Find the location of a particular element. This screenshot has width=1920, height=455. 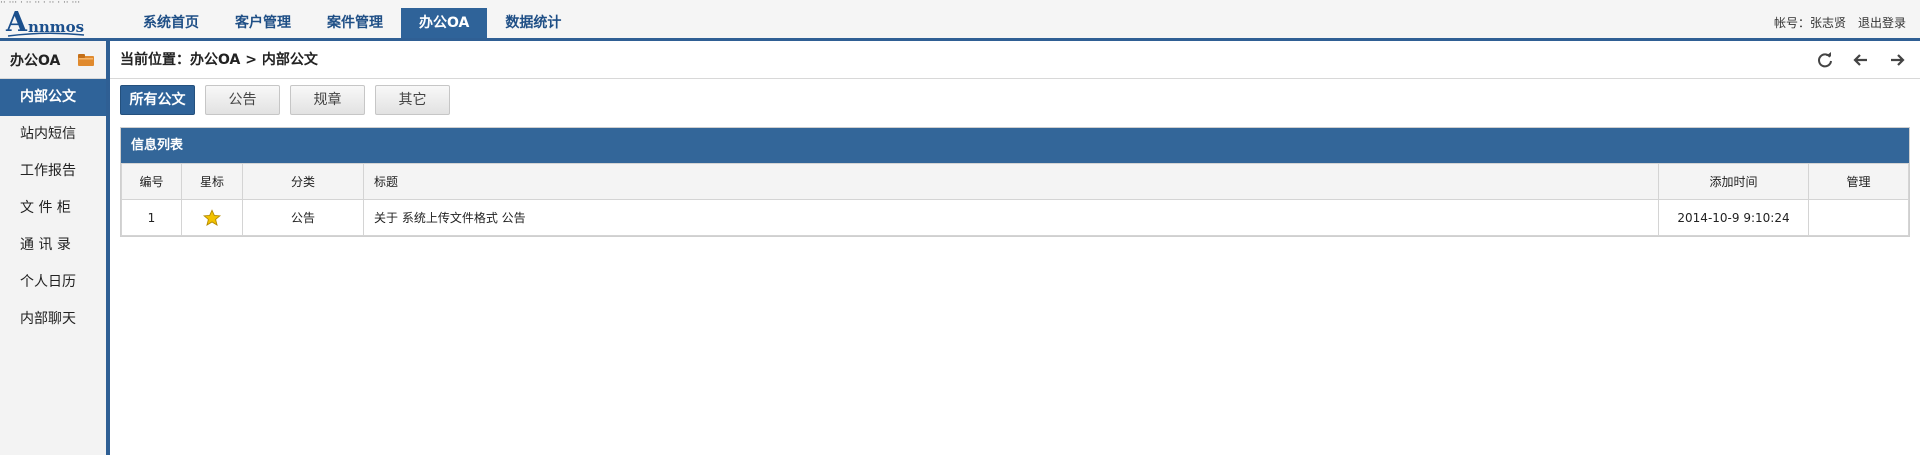

category-tabs: 所有公文 公告 规章 其它 is located at coordinates (285, 100).